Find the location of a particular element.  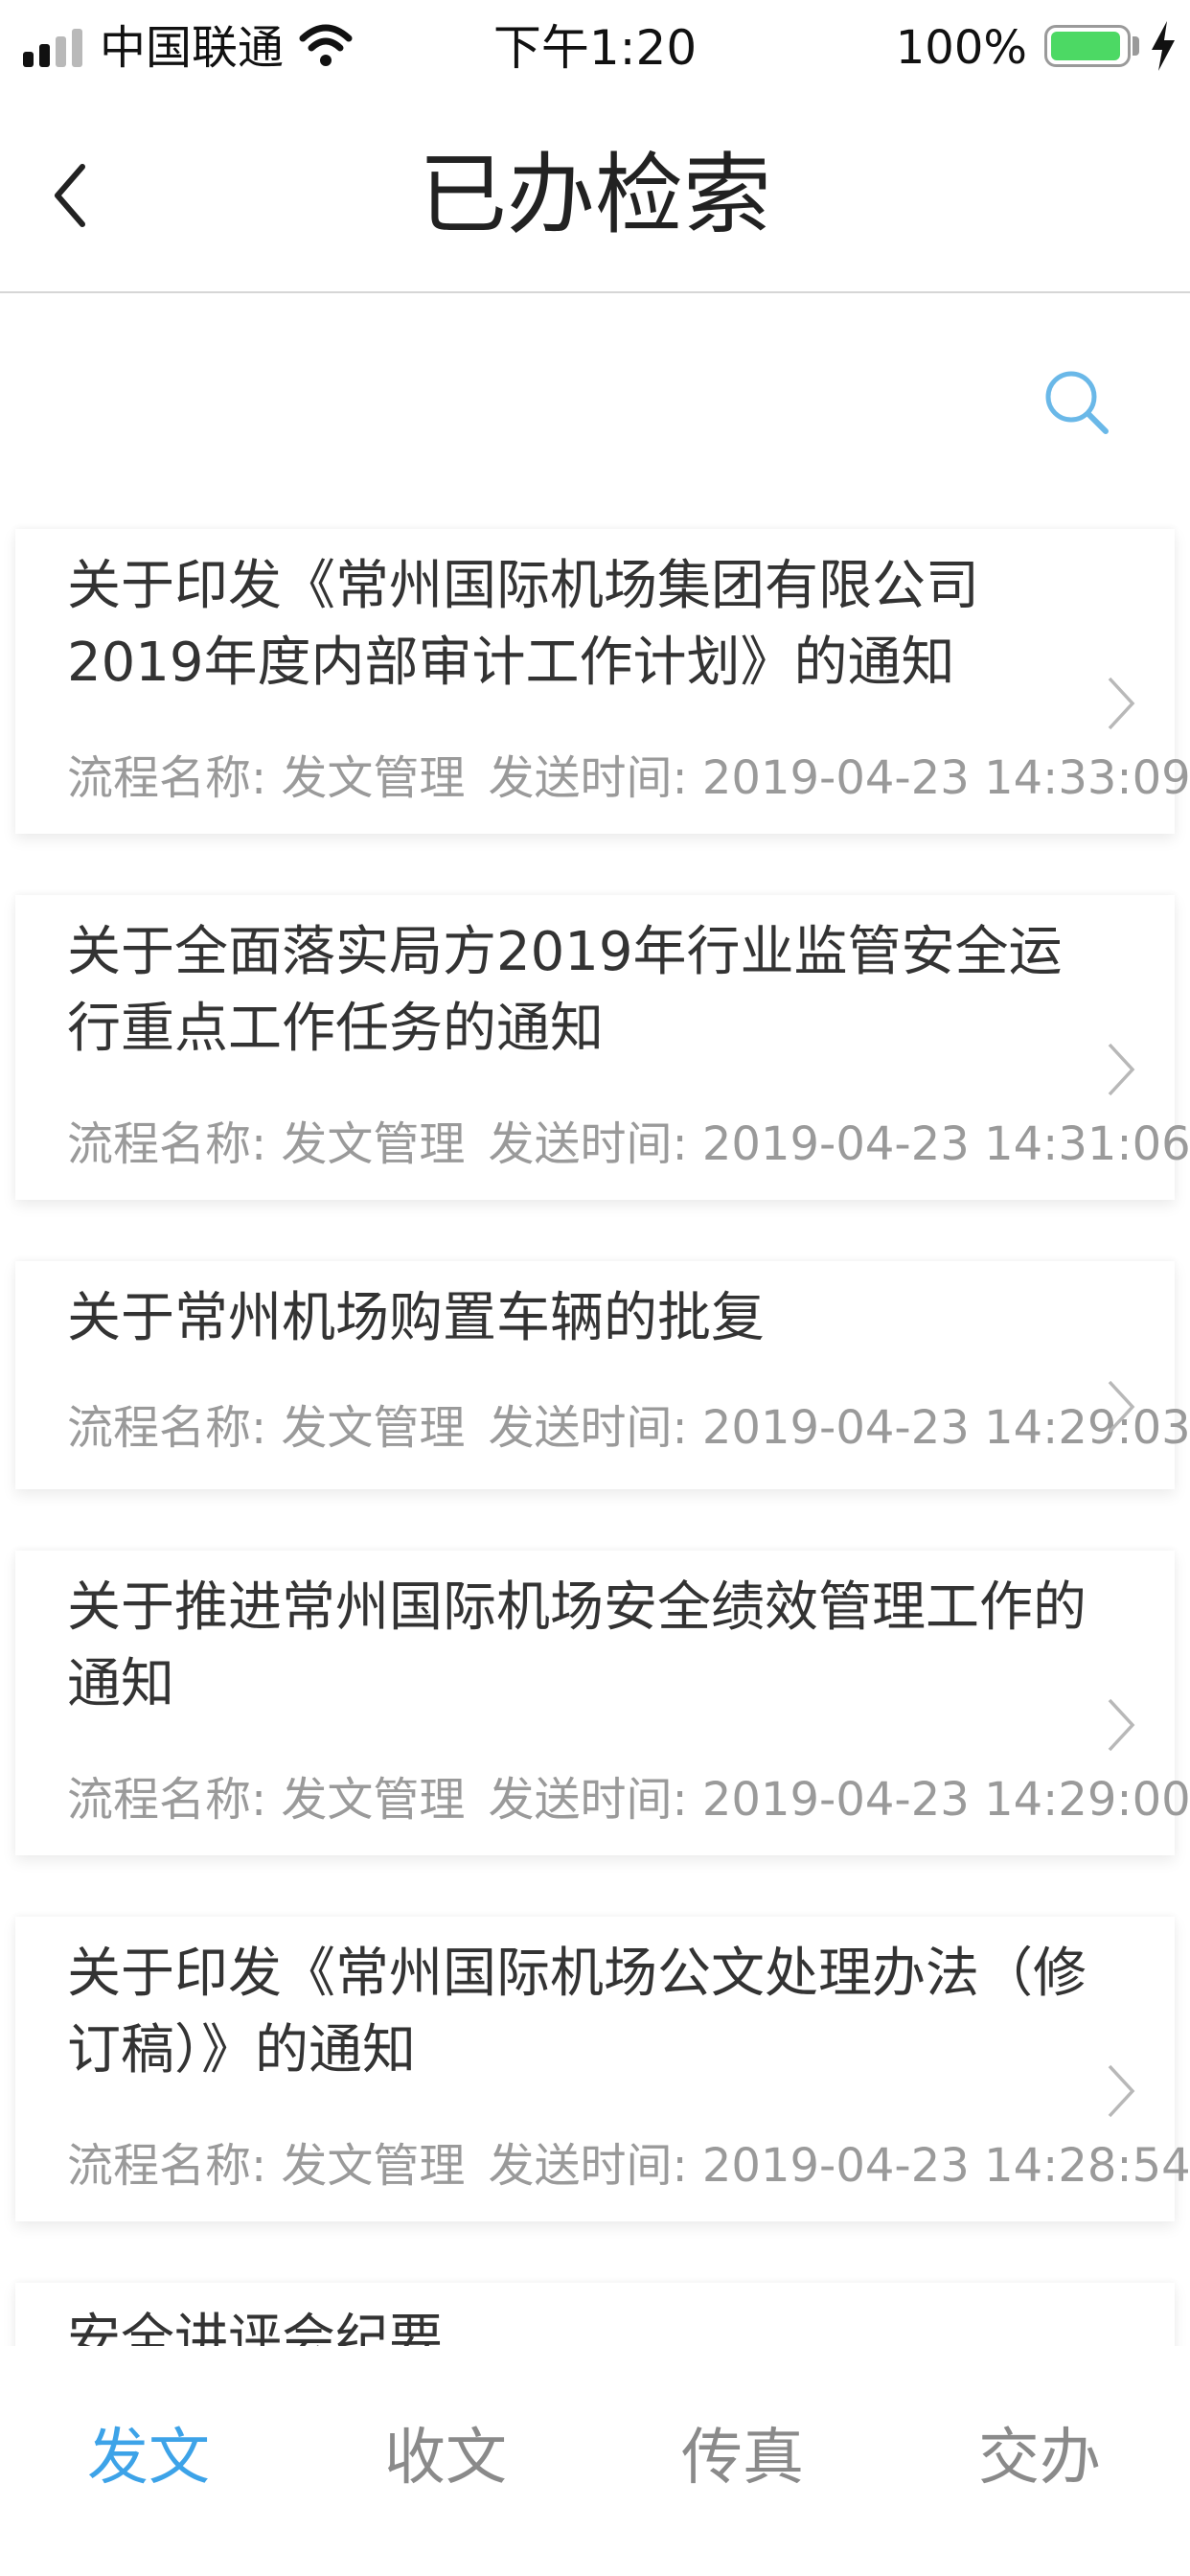

nav-bar: 已办检索 is located at coordinates (595, 194).